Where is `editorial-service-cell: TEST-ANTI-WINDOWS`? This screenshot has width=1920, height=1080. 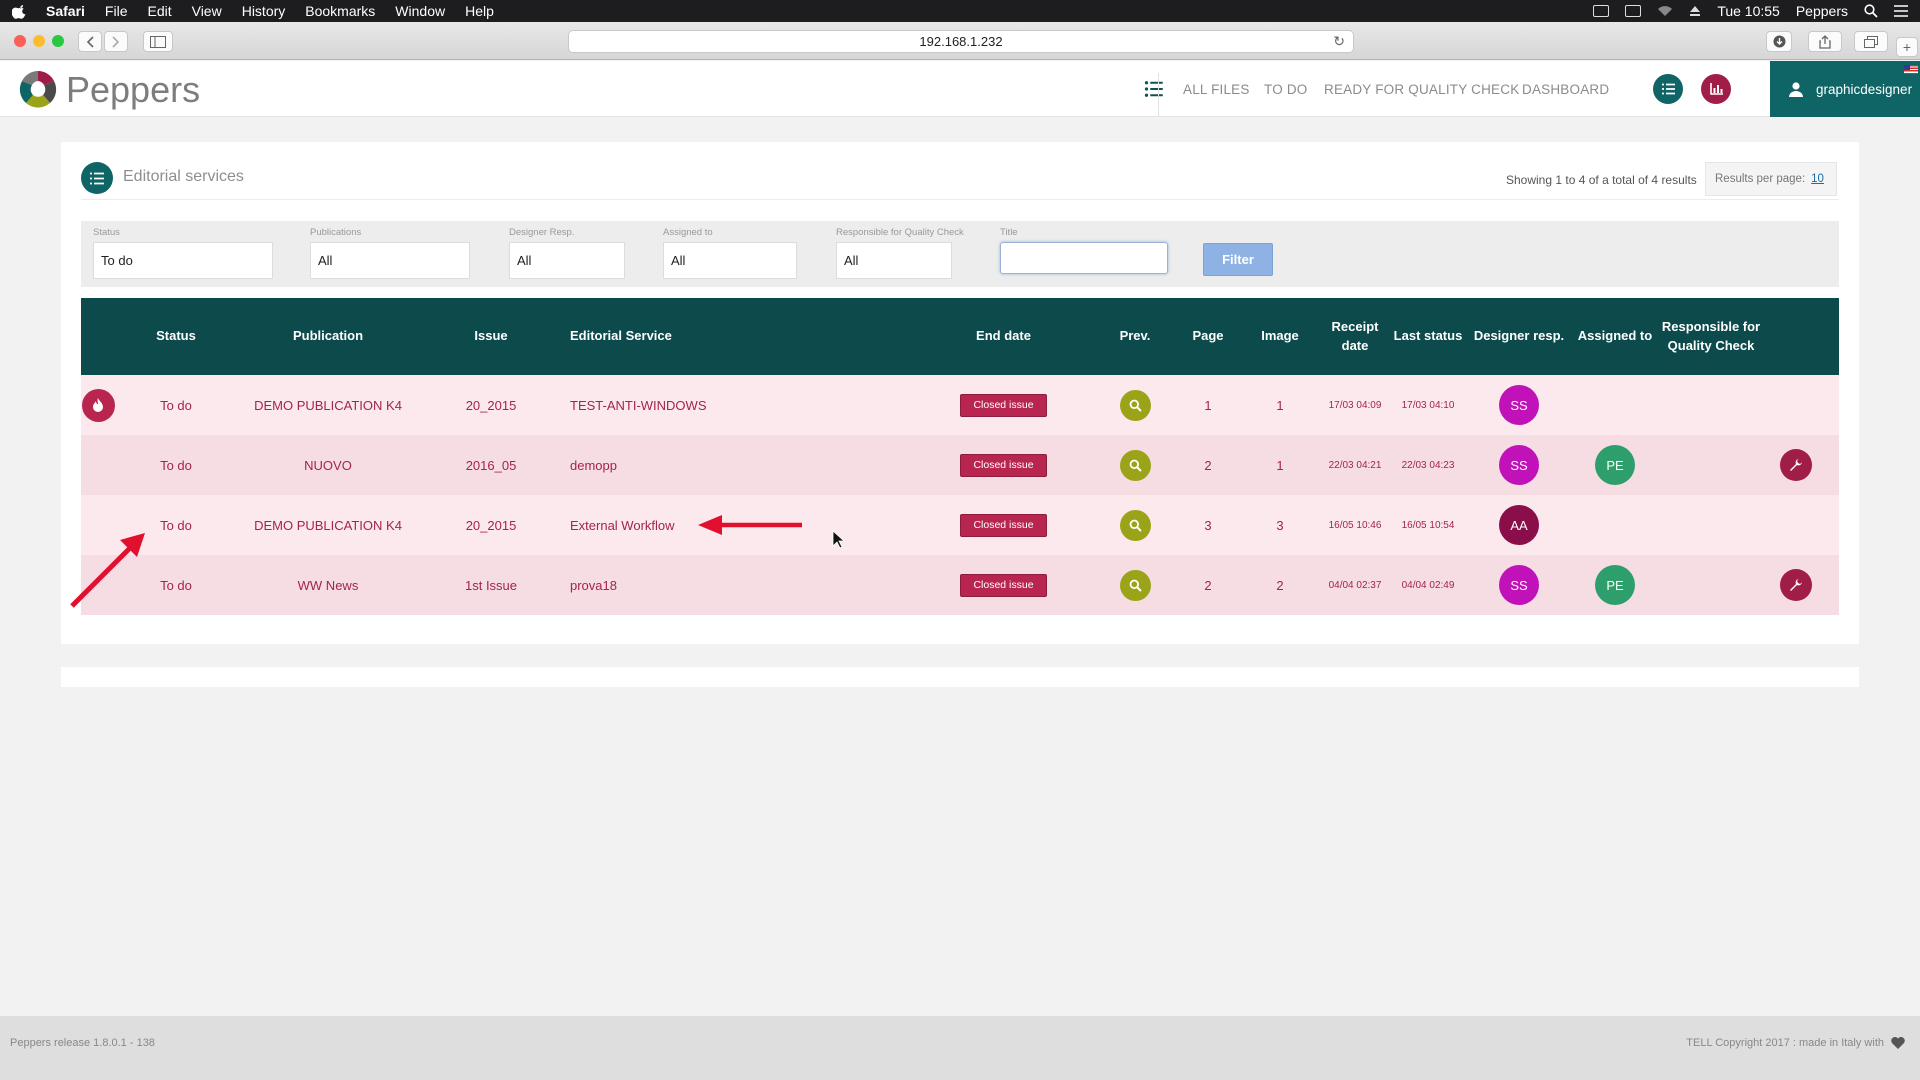
editorial-service-cell: TEST-ANTI-WINDOWS is located at coordinates (695, 405).